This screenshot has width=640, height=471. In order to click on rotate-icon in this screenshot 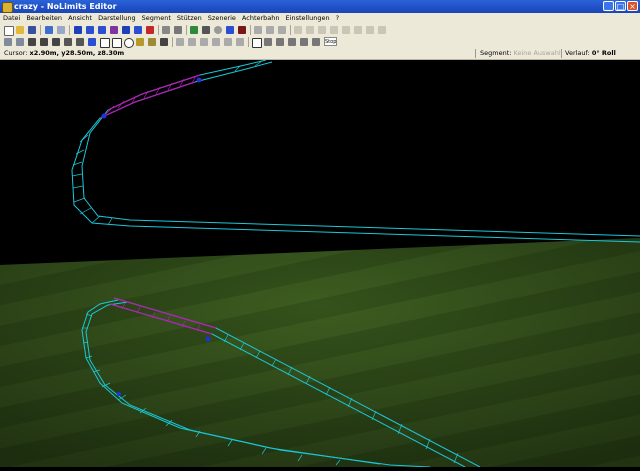, I will do `click(216, 42)`.